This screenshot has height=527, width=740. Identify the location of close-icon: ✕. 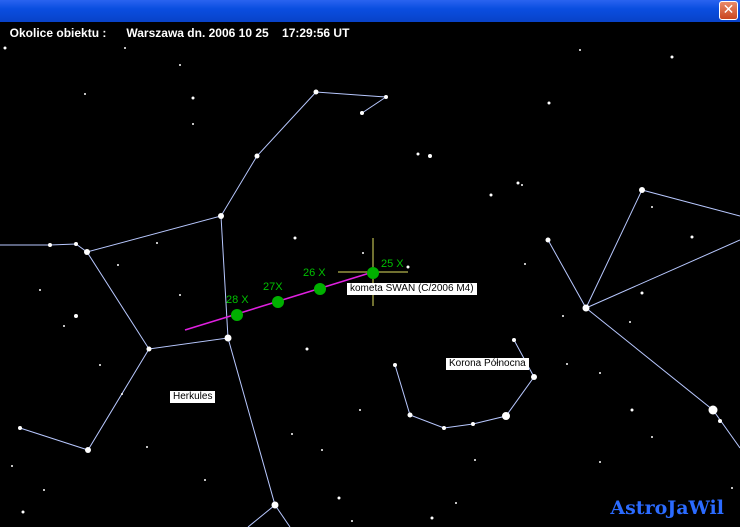
(728, 10).